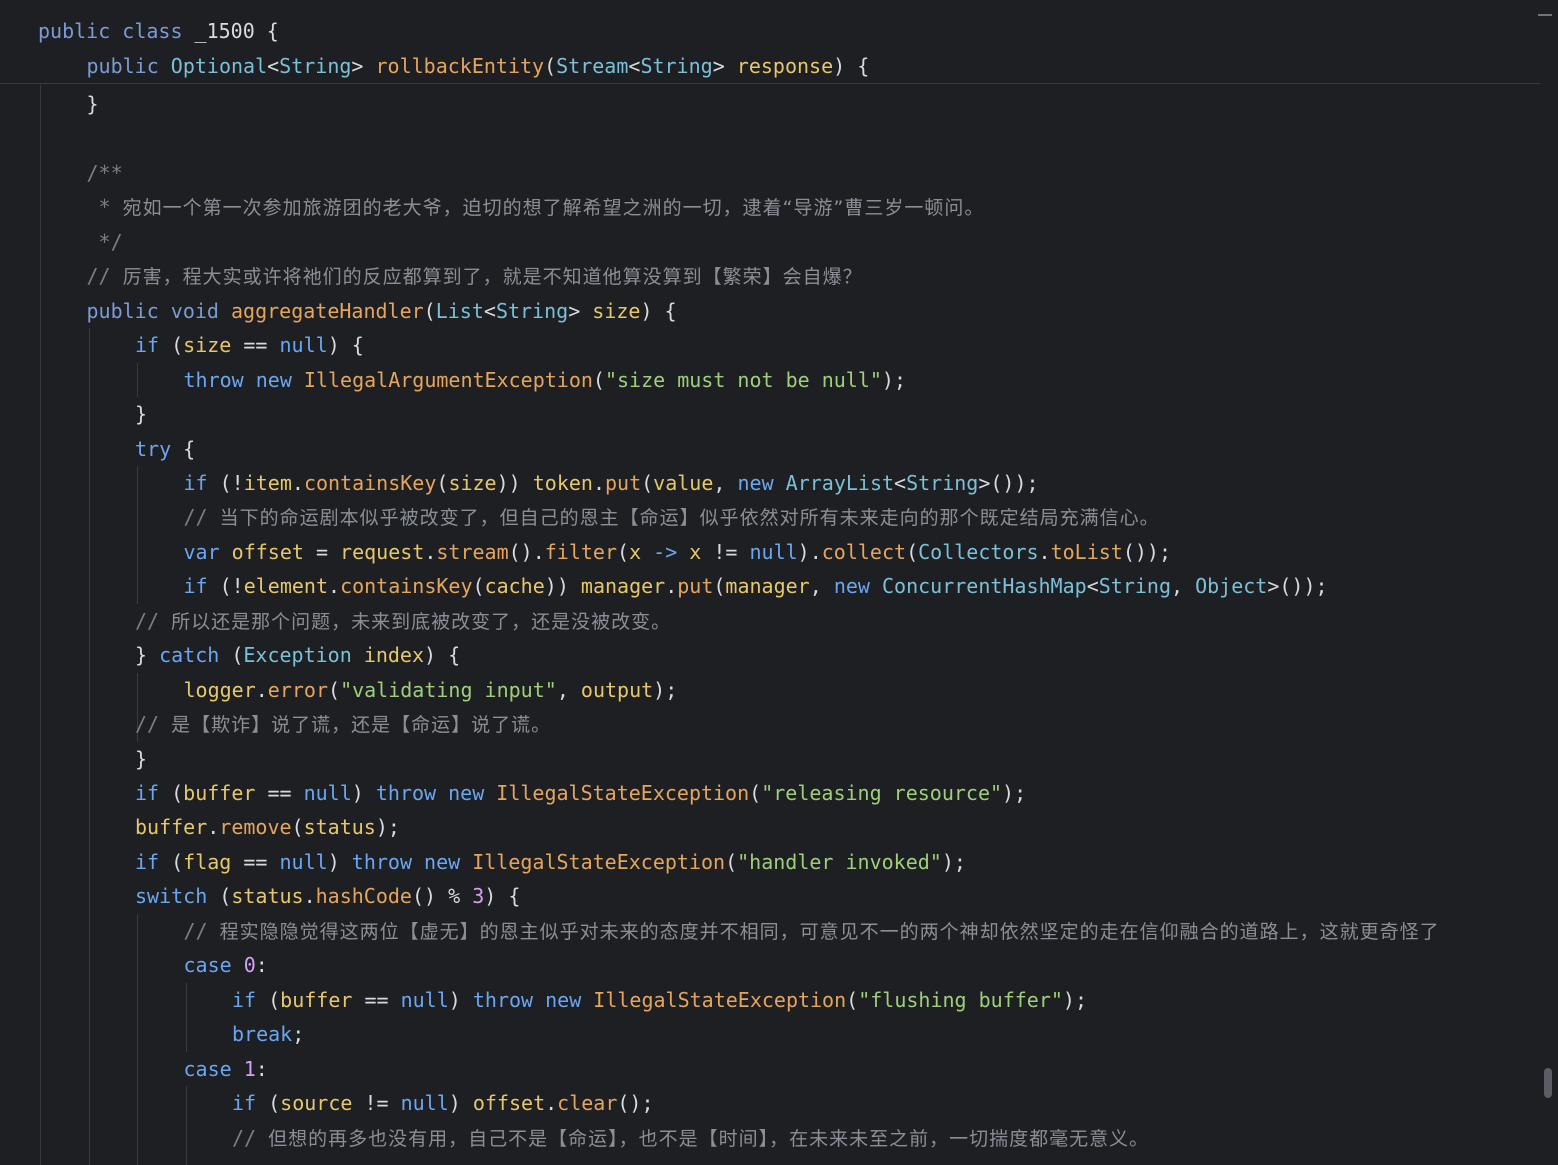 This screenshot has width=1558, height=1165. Describe the element at coordinates (695, 586) in the screenshot. I see `code-token: put` at that location.